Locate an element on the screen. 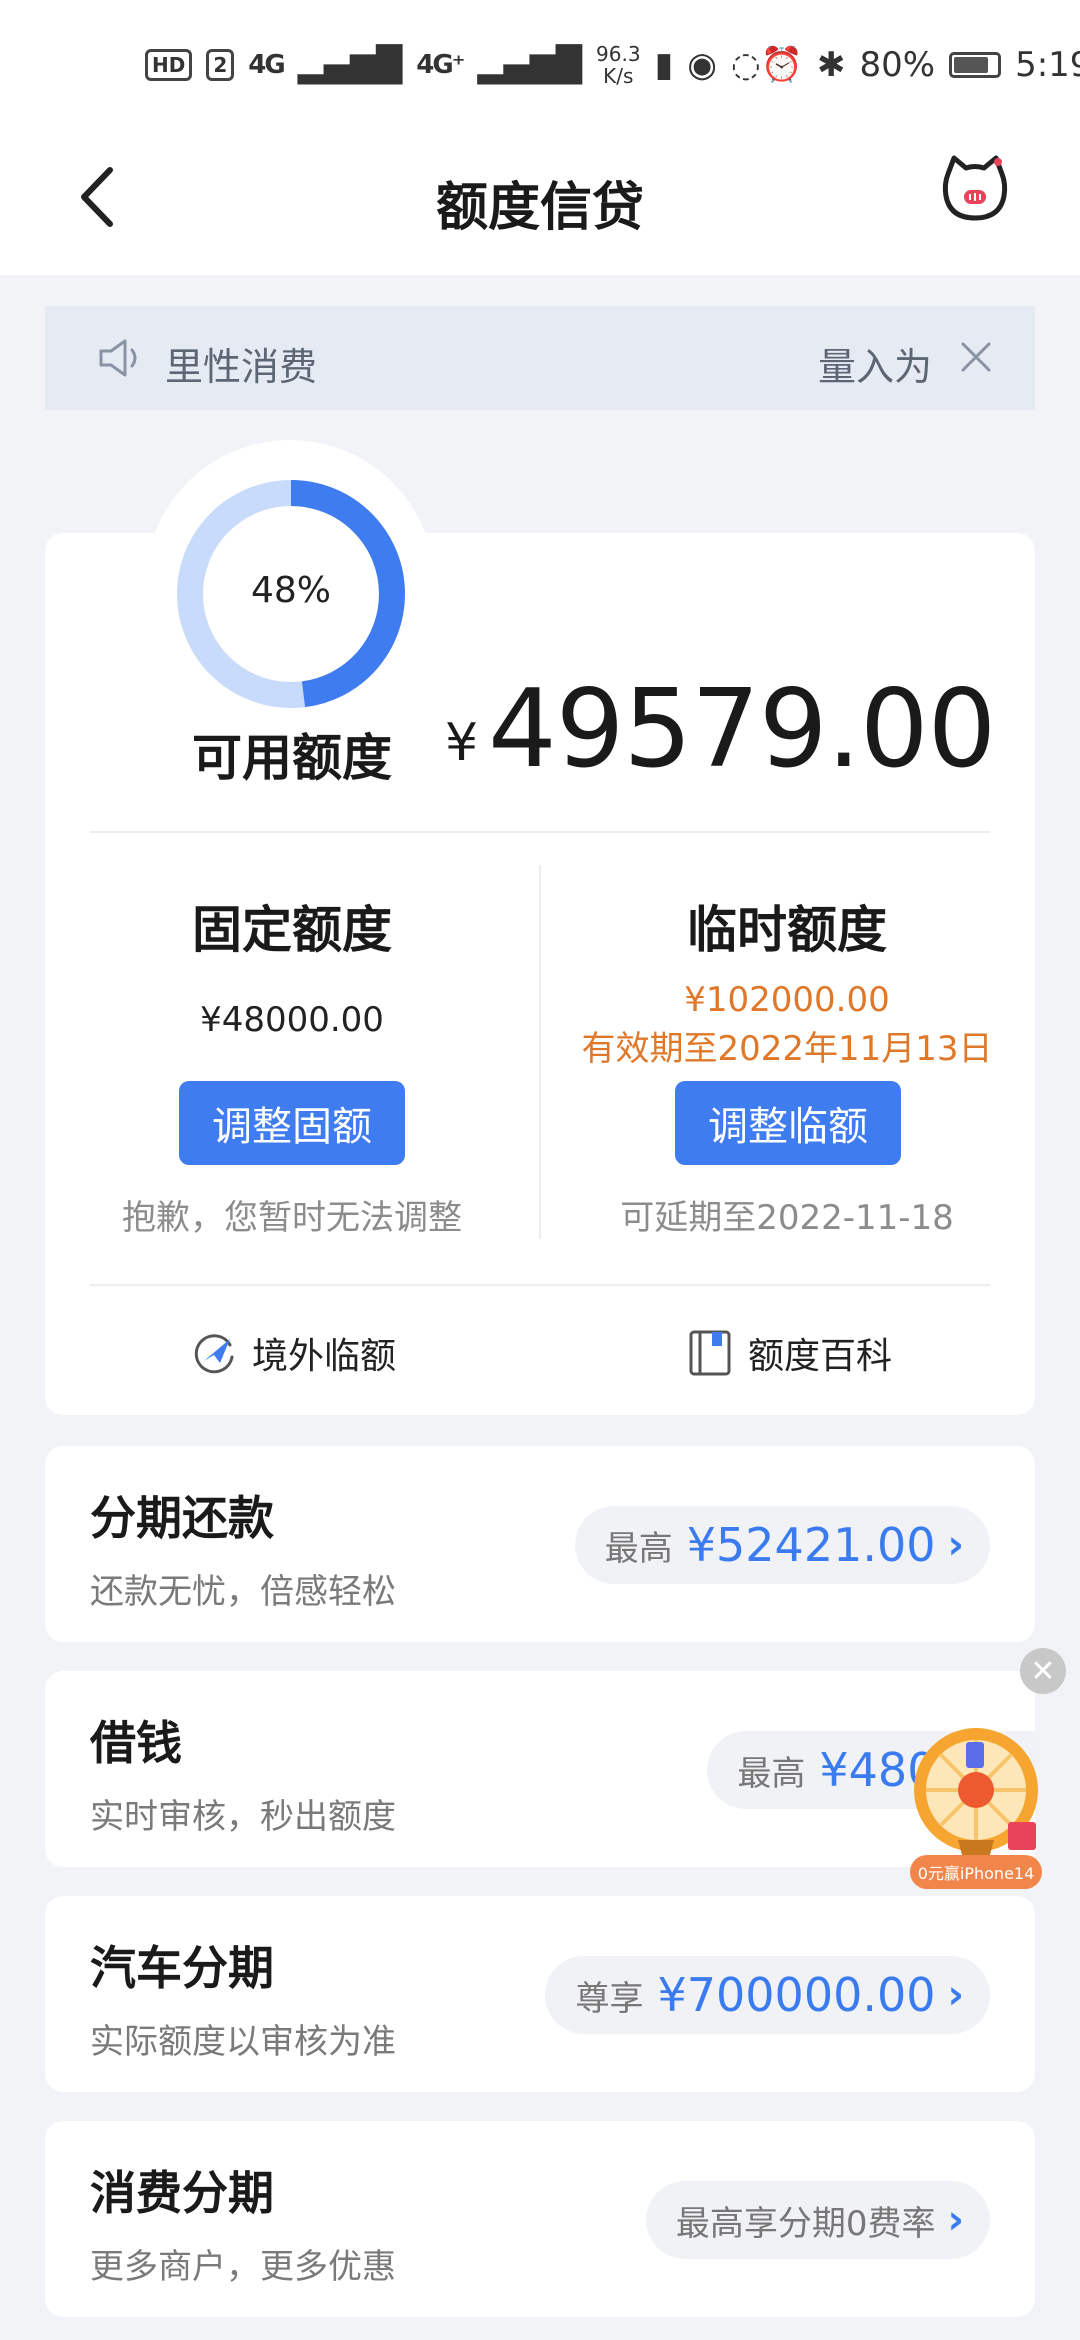  app-icon: ◉ is located at coordinates (702, 65).